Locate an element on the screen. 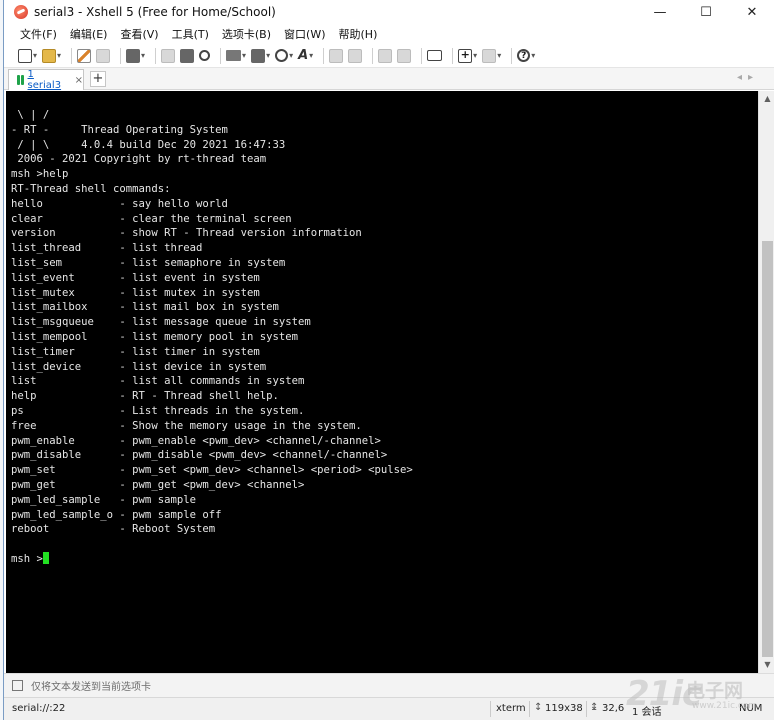 The width and height of the screenshot is (774, 720). terminal-line: / | \ 4.0.4 build Dec 20 2021 16:47:33 is located at coordinates (148, 144).